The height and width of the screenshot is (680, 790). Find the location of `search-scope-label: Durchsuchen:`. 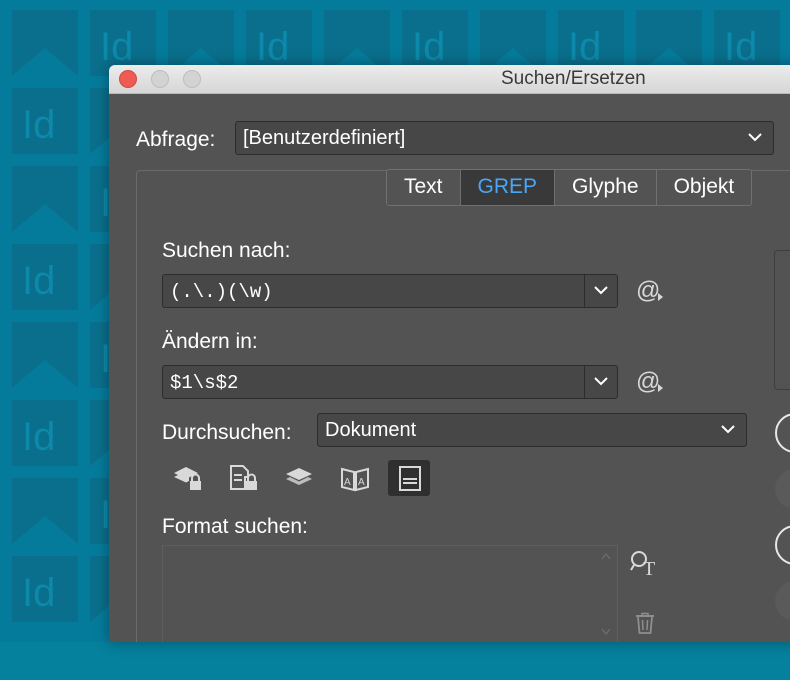

search-scope-label: Durchsuchen: is located at coordinates (227, 432).